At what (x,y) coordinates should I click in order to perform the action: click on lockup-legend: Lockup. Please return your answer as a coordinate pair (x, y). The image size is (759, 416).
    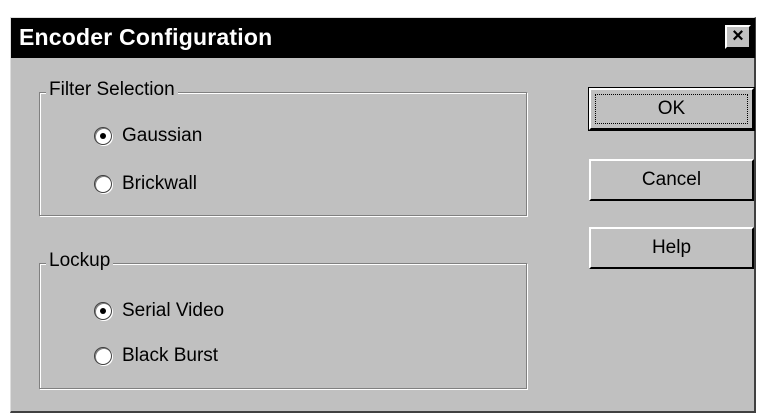
    Looking at the image, I should click on (80, 261).